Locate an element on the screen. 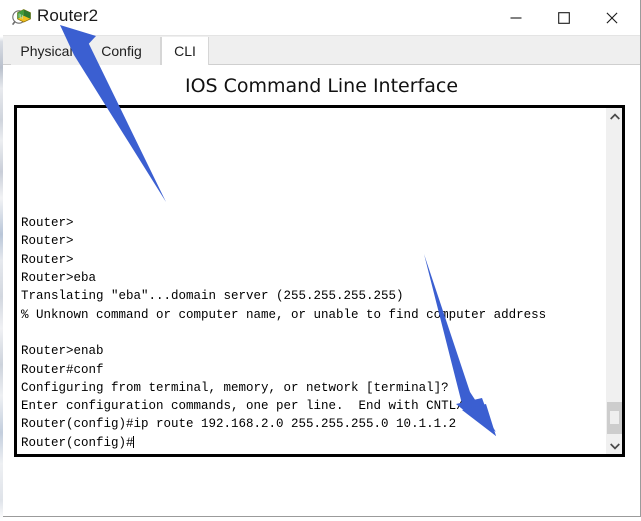  tab-physical: Physical is located at coordinates (47, 51).